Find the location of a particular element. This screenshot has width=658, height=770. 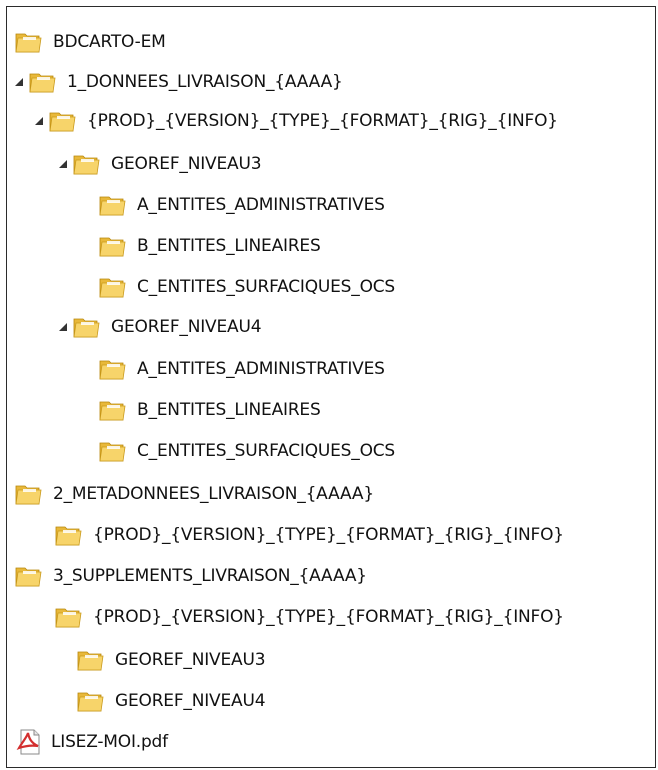

tree-row: 1_DONNEES_LIVRAISON_{AAAA} is located at coordinates (178, 82).